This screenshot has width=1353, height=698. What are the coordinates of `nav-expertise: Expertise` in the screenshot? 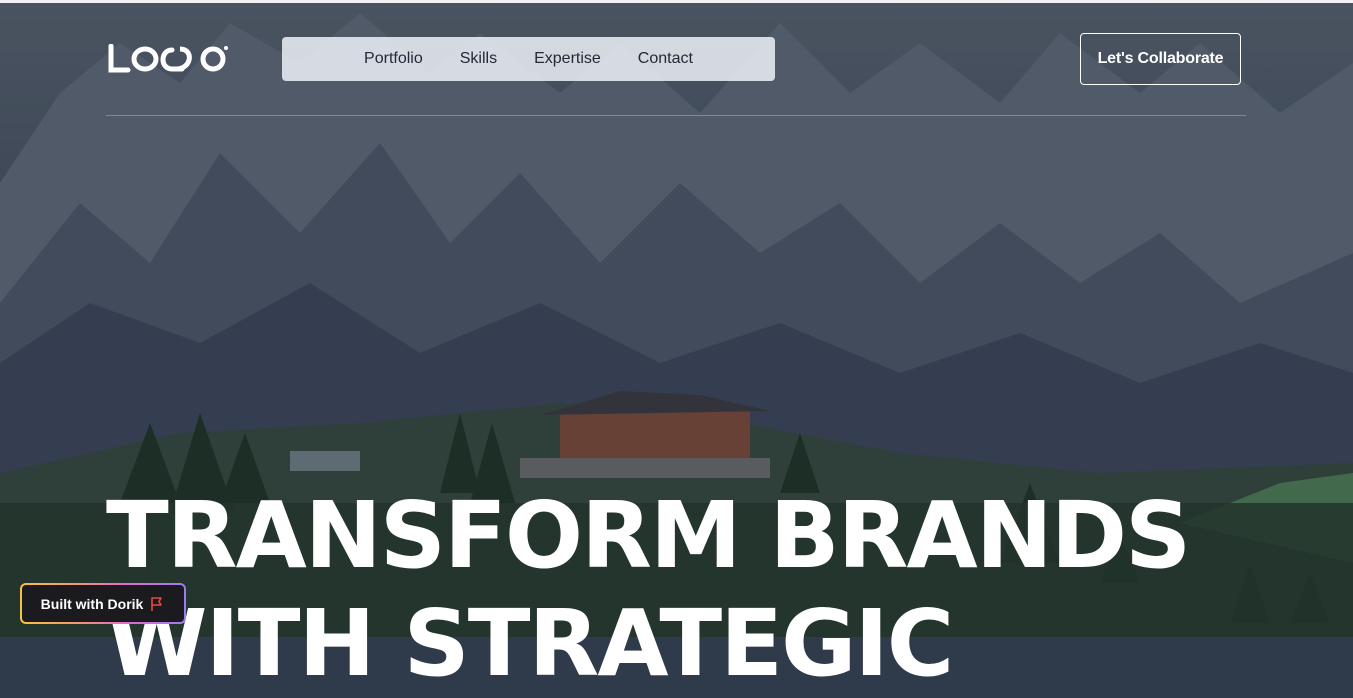 It's located at (567, 59).